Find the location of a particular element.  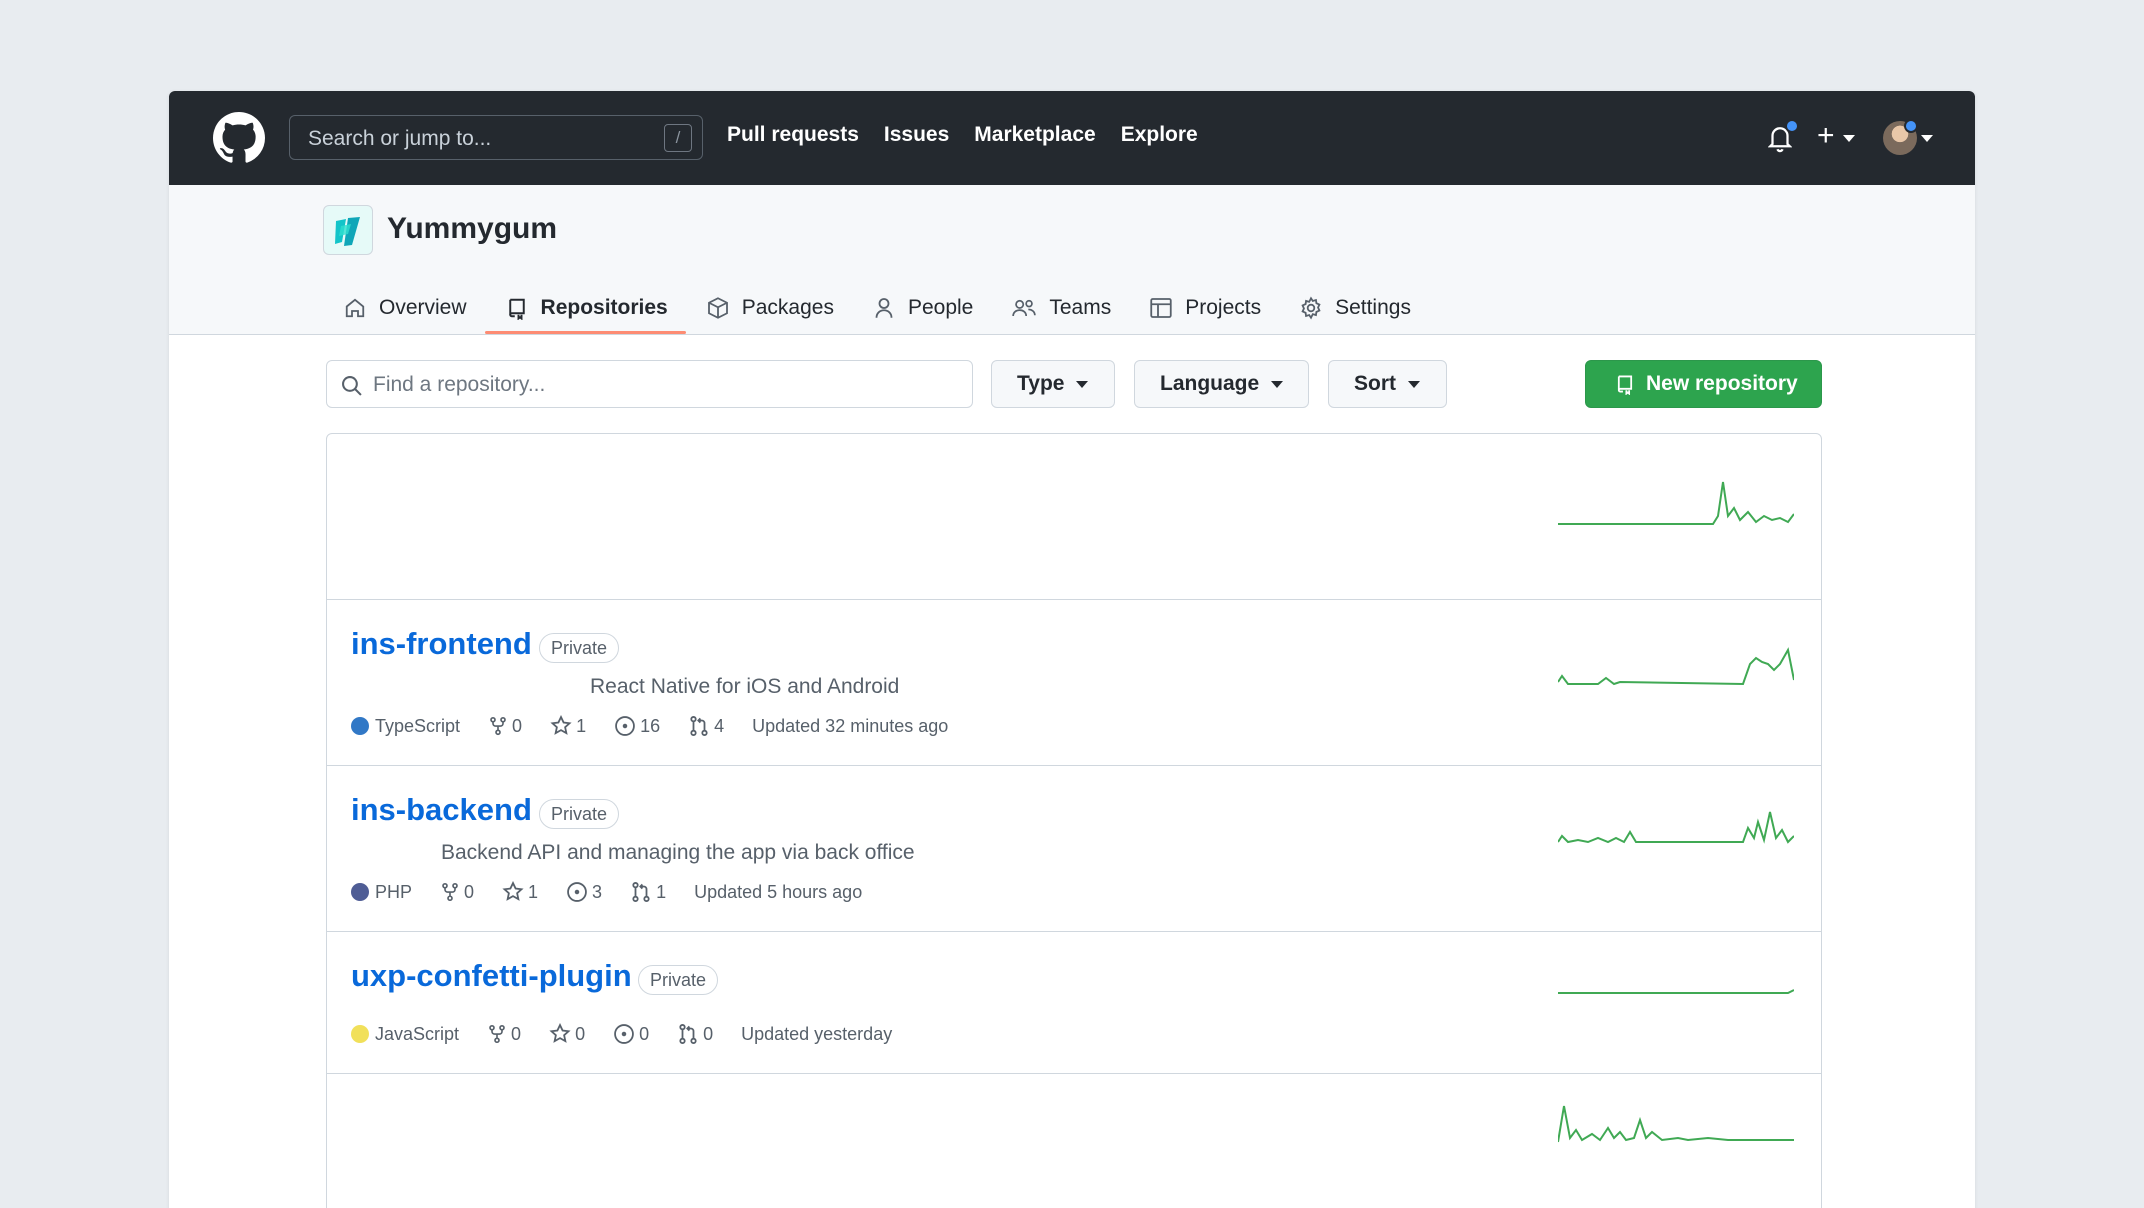

tab-projects: Projects is located at coordinates (1204, 308).